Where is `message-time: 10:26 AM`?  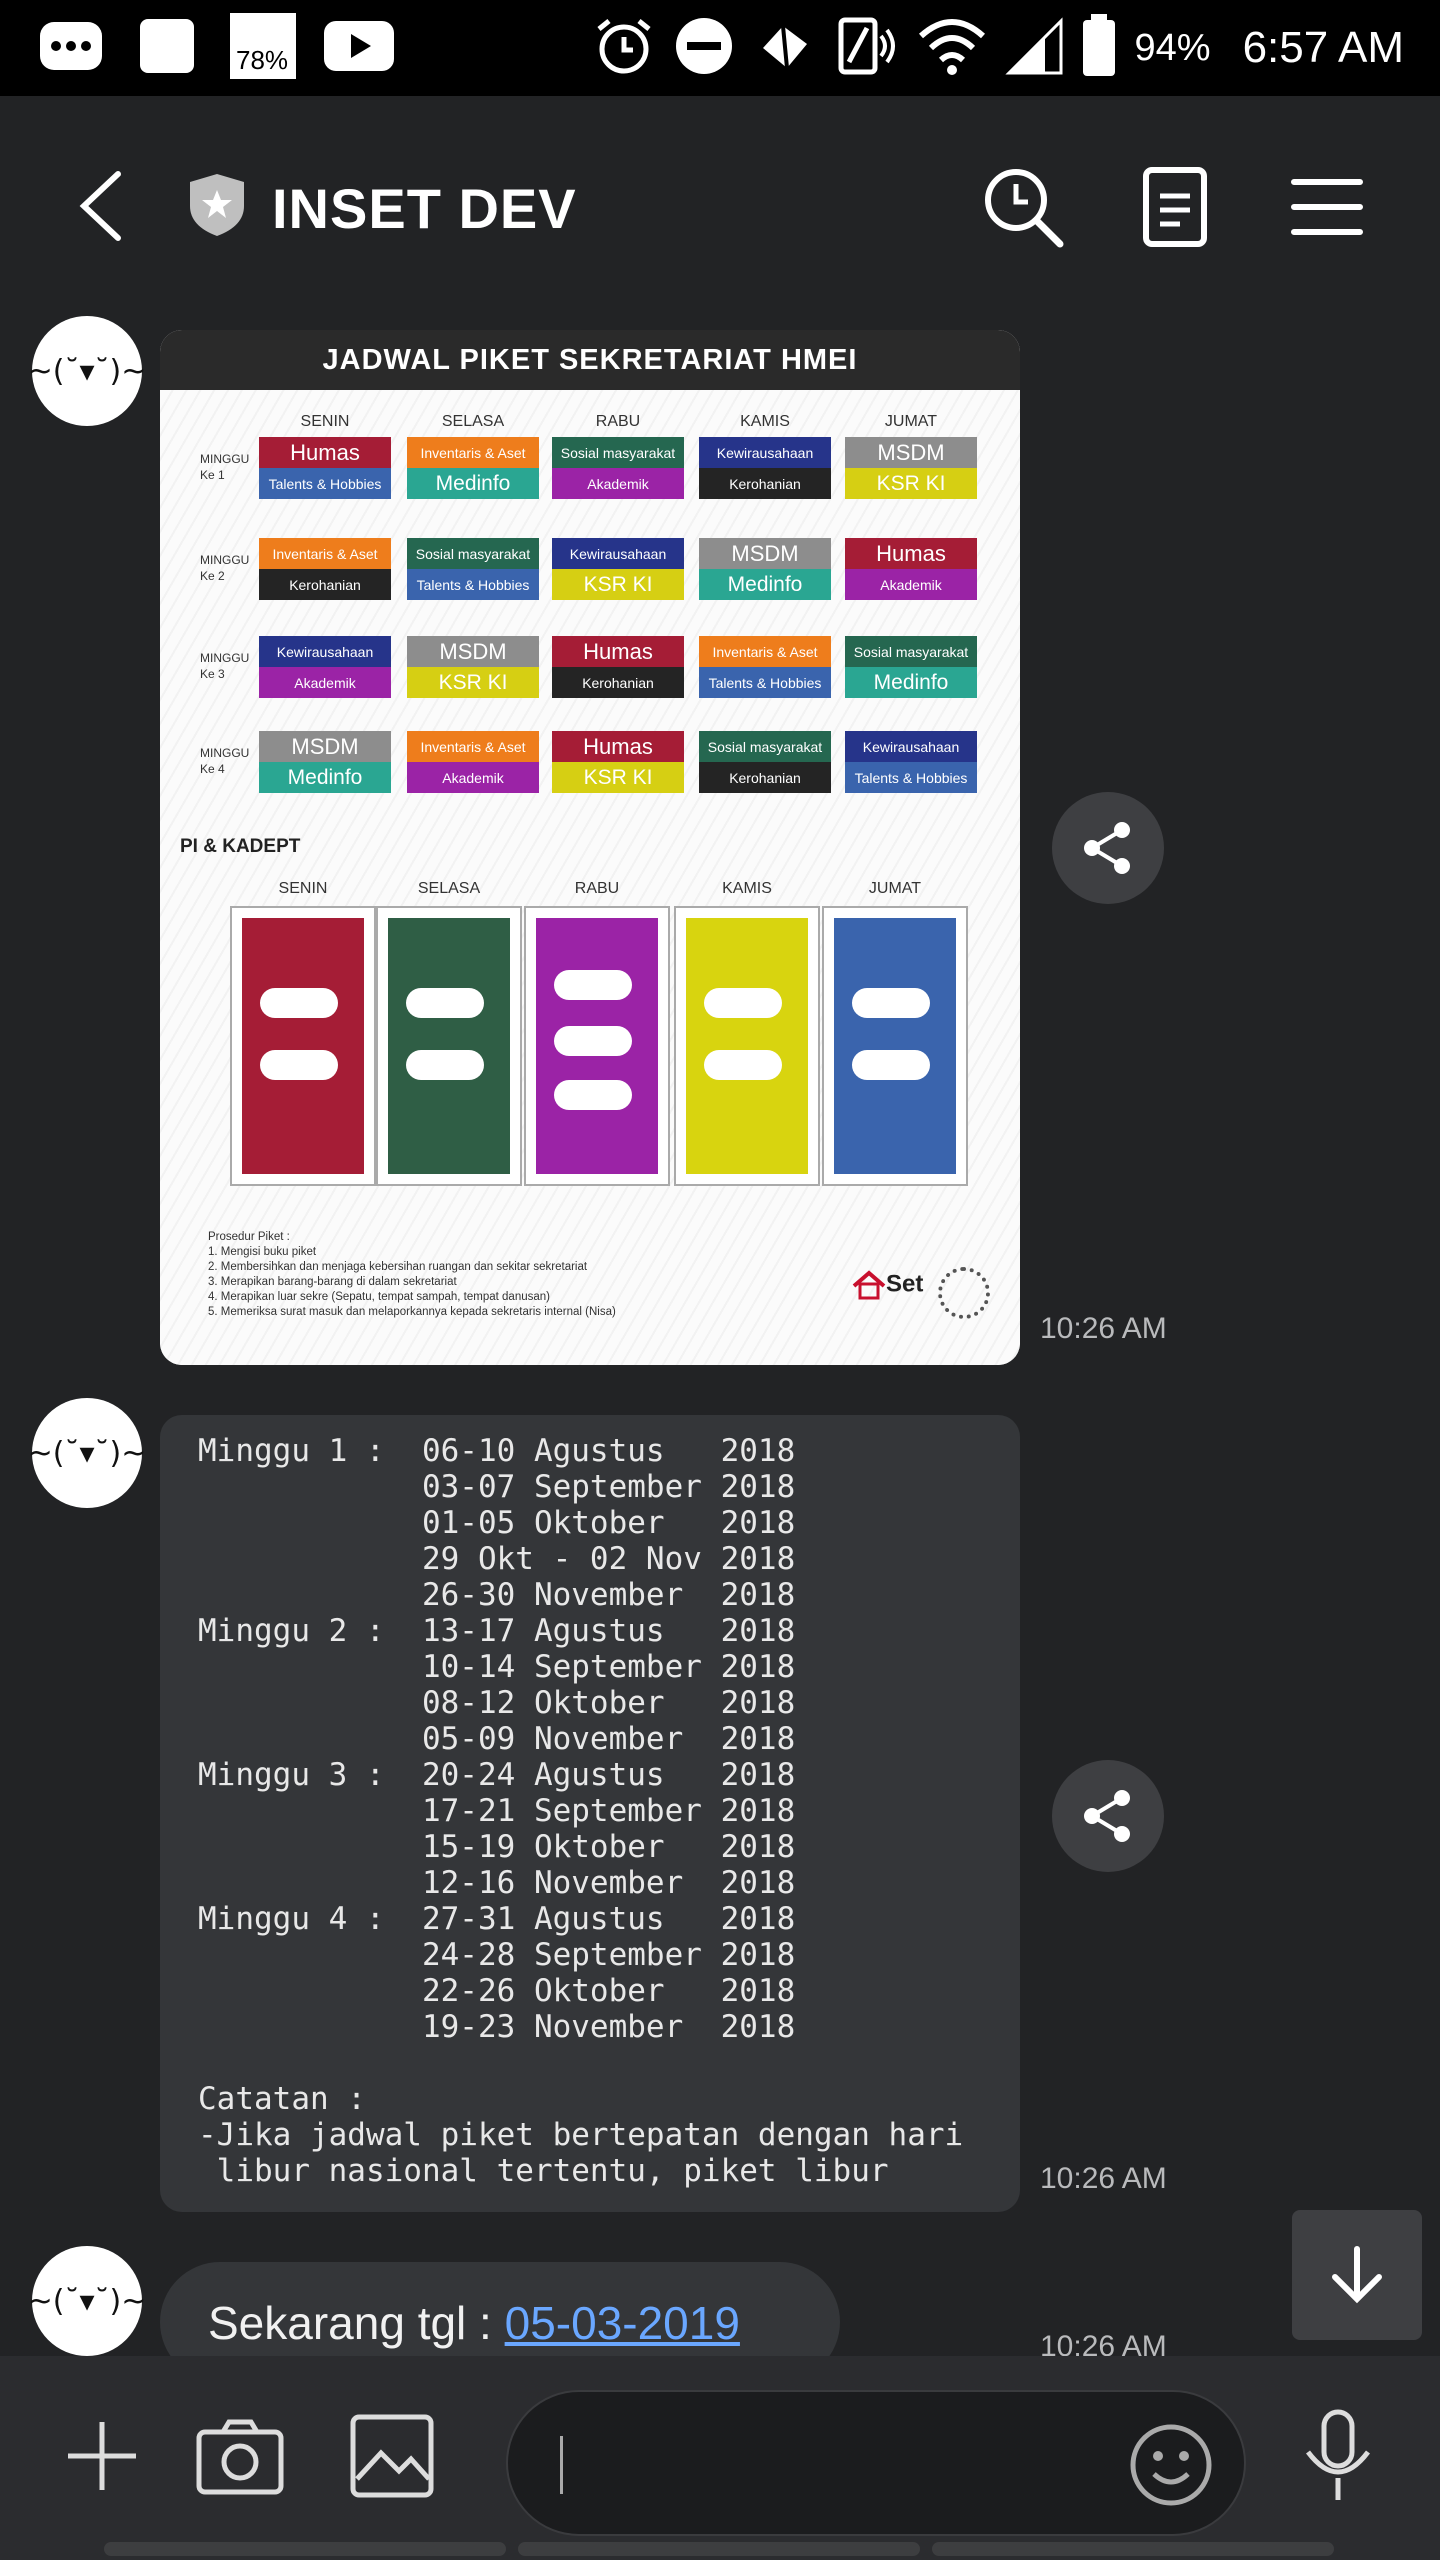
message-time: 10:26 AM is located at coordinates (1103, 1328).